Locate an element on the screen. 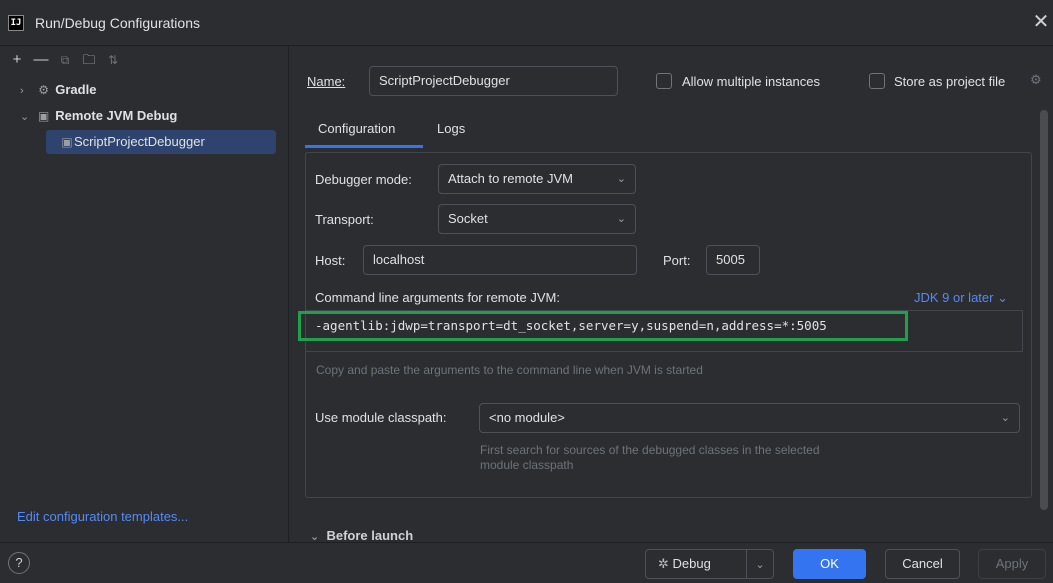 This screenshot has height=583, width=1053. name-label-text: Name: is located at coordinates (326, 81).